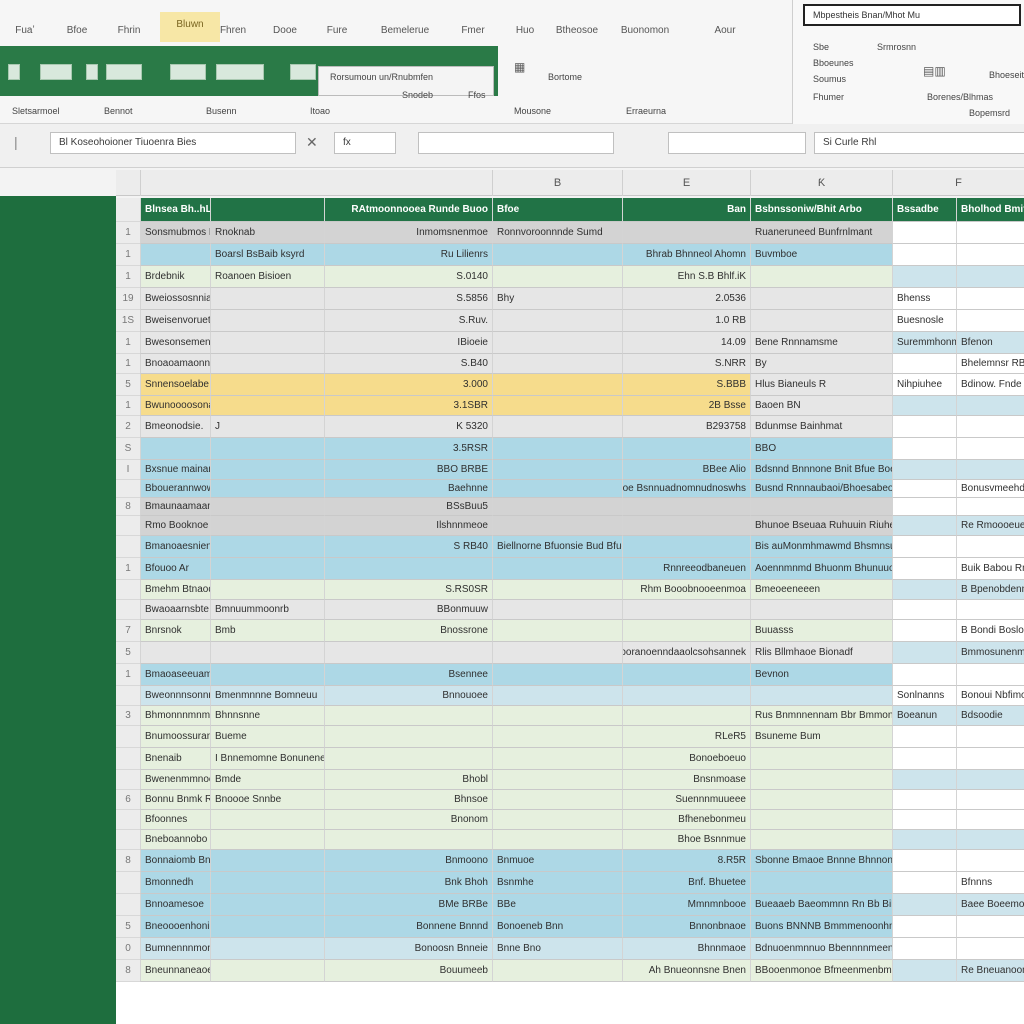 Image resolution: width=1024 pixels, height=1024 pixels. What do you see at coordinates (821, 470) in the screenshot?
I see `table-cell: Bdsnnd Bnnnone Bnit Bfue Boeena` at bounding box center [821, 470].